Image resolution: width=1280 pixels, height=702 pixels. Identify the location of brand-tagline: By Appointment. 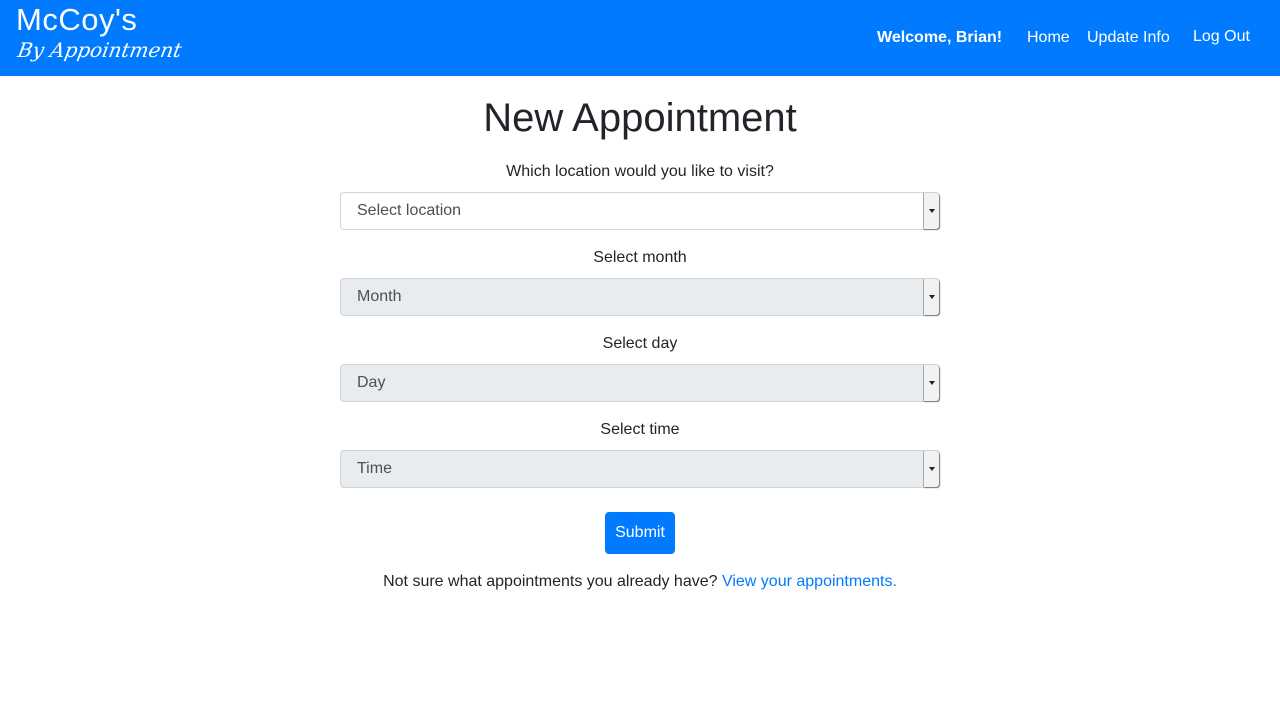
(99, 50).